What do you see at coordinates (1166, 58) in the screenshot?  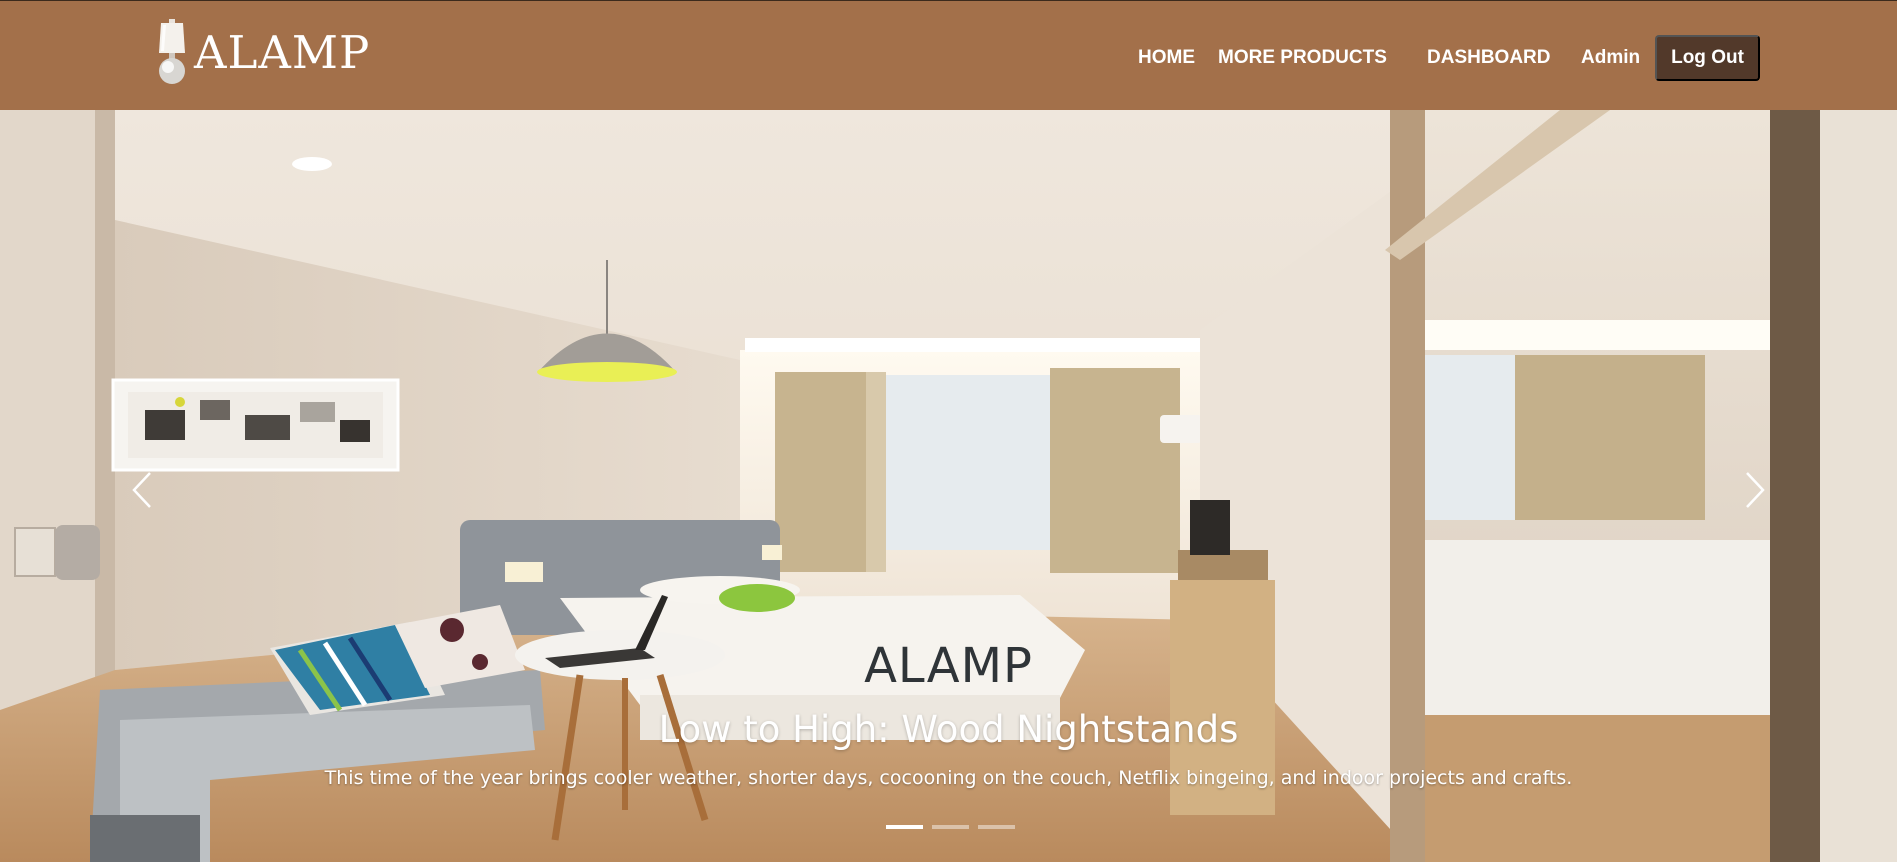 I see `nav-home-link: HOME` at bounding box center [1166, 58].